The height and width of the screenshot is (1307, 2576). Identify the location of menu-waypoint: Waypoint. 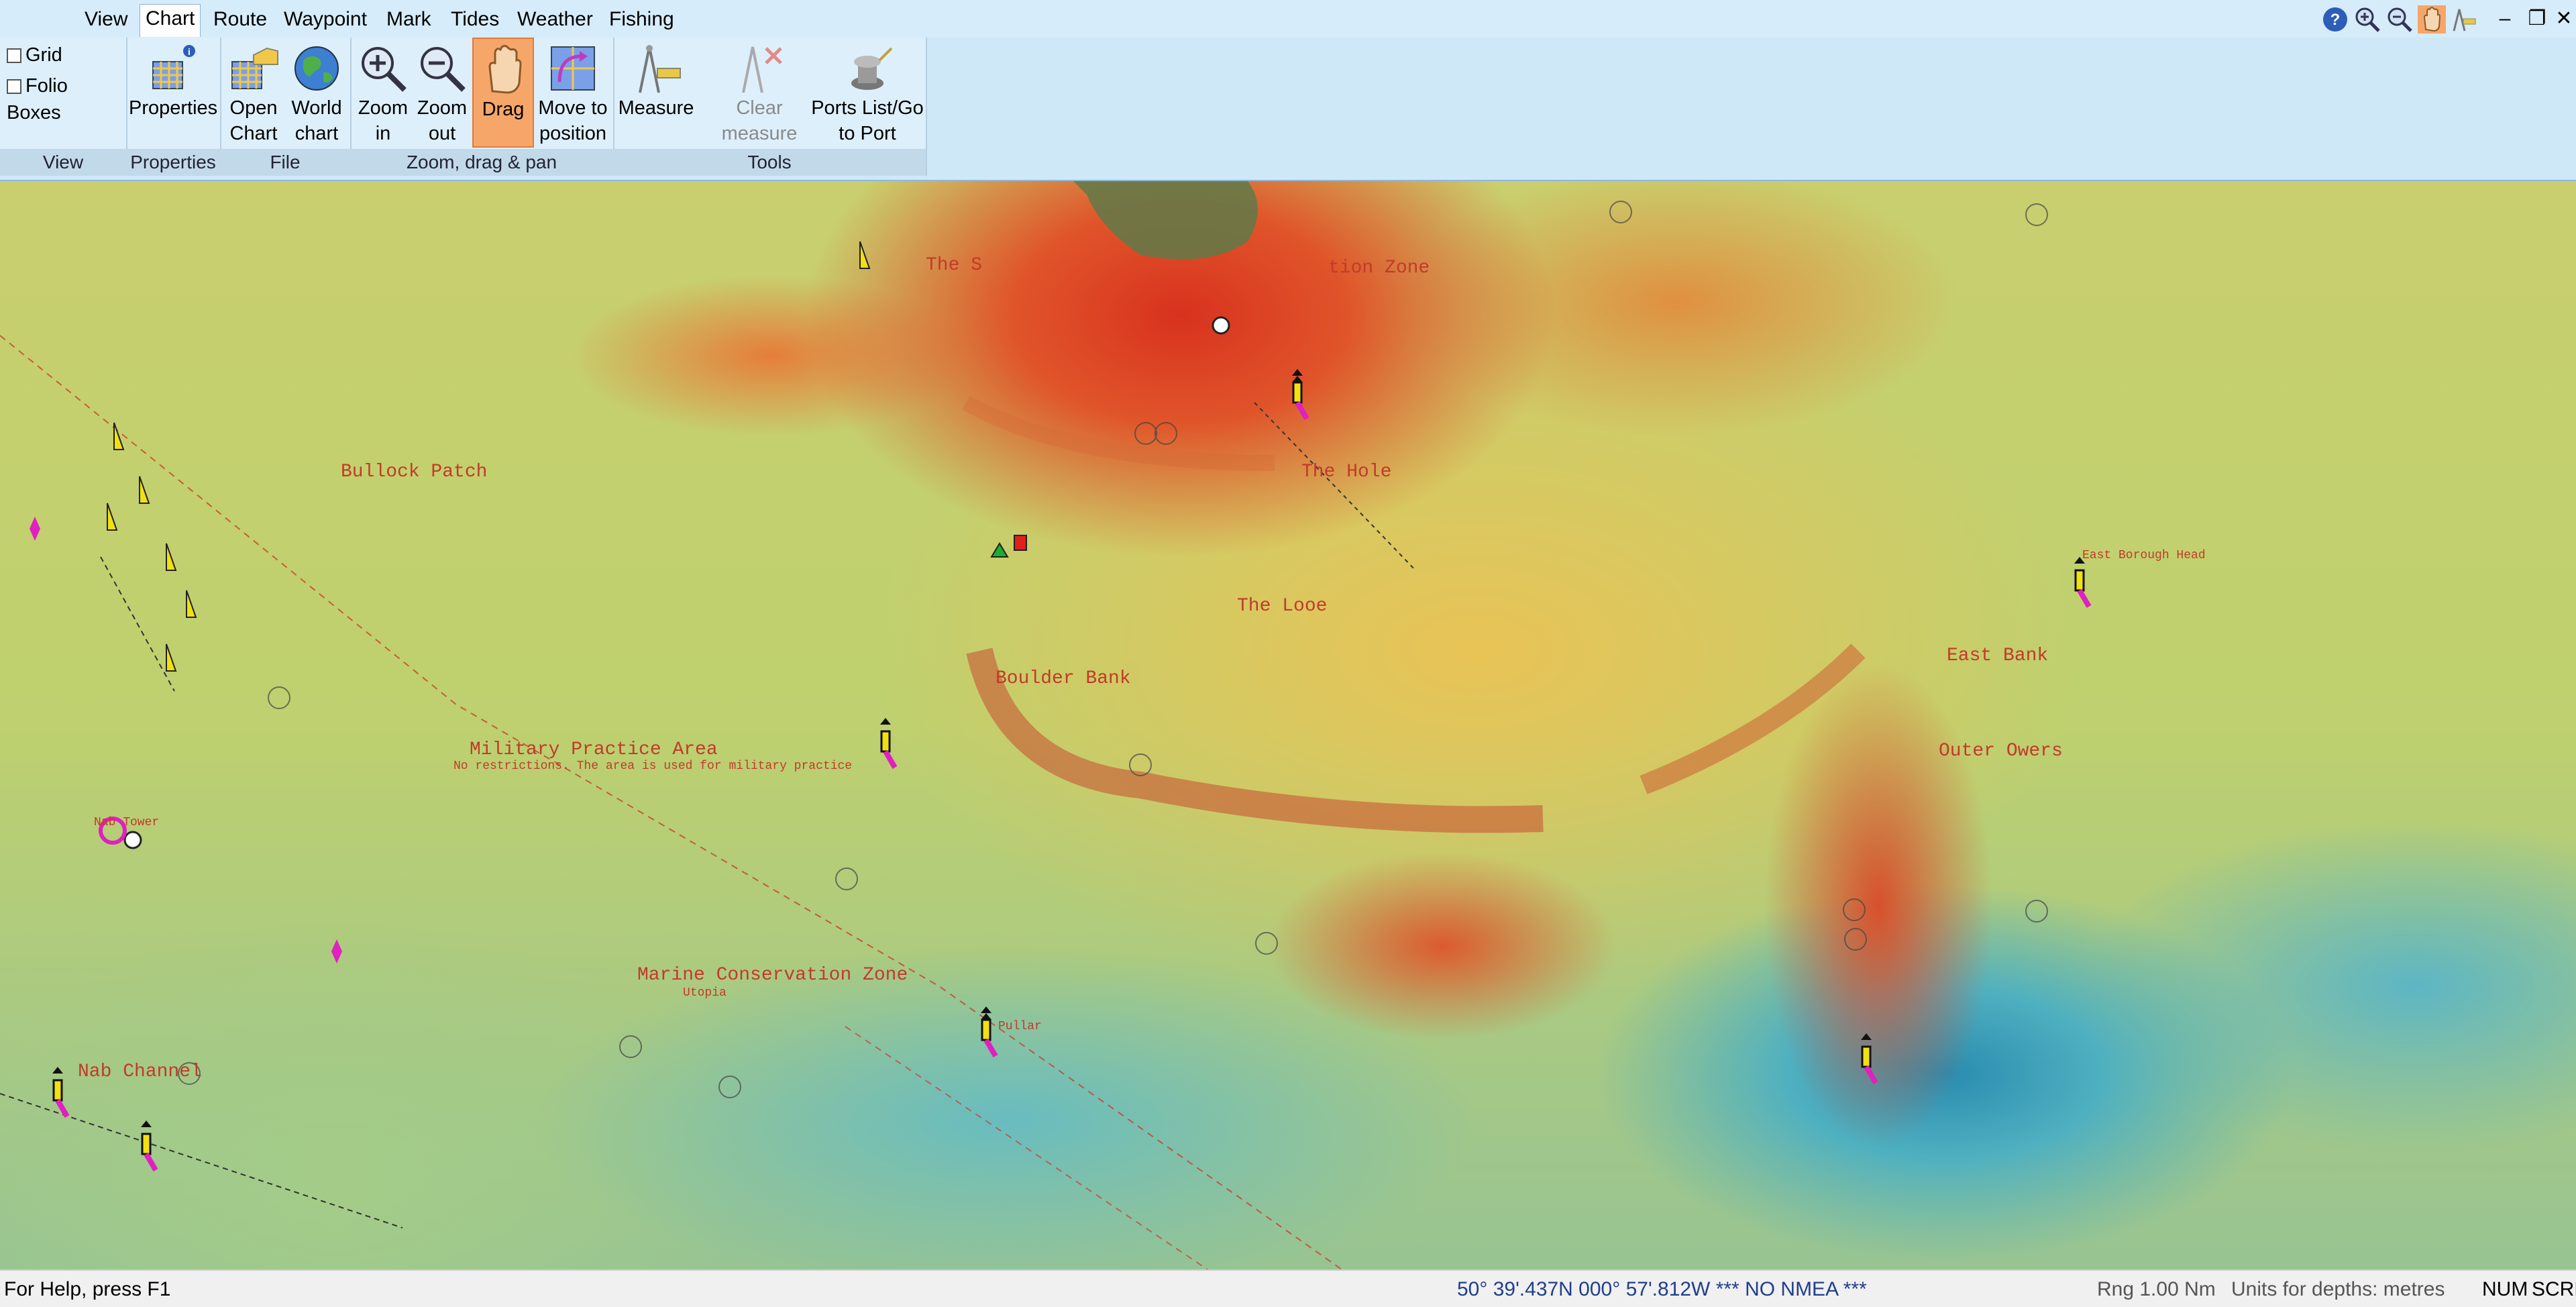
(325, 19).